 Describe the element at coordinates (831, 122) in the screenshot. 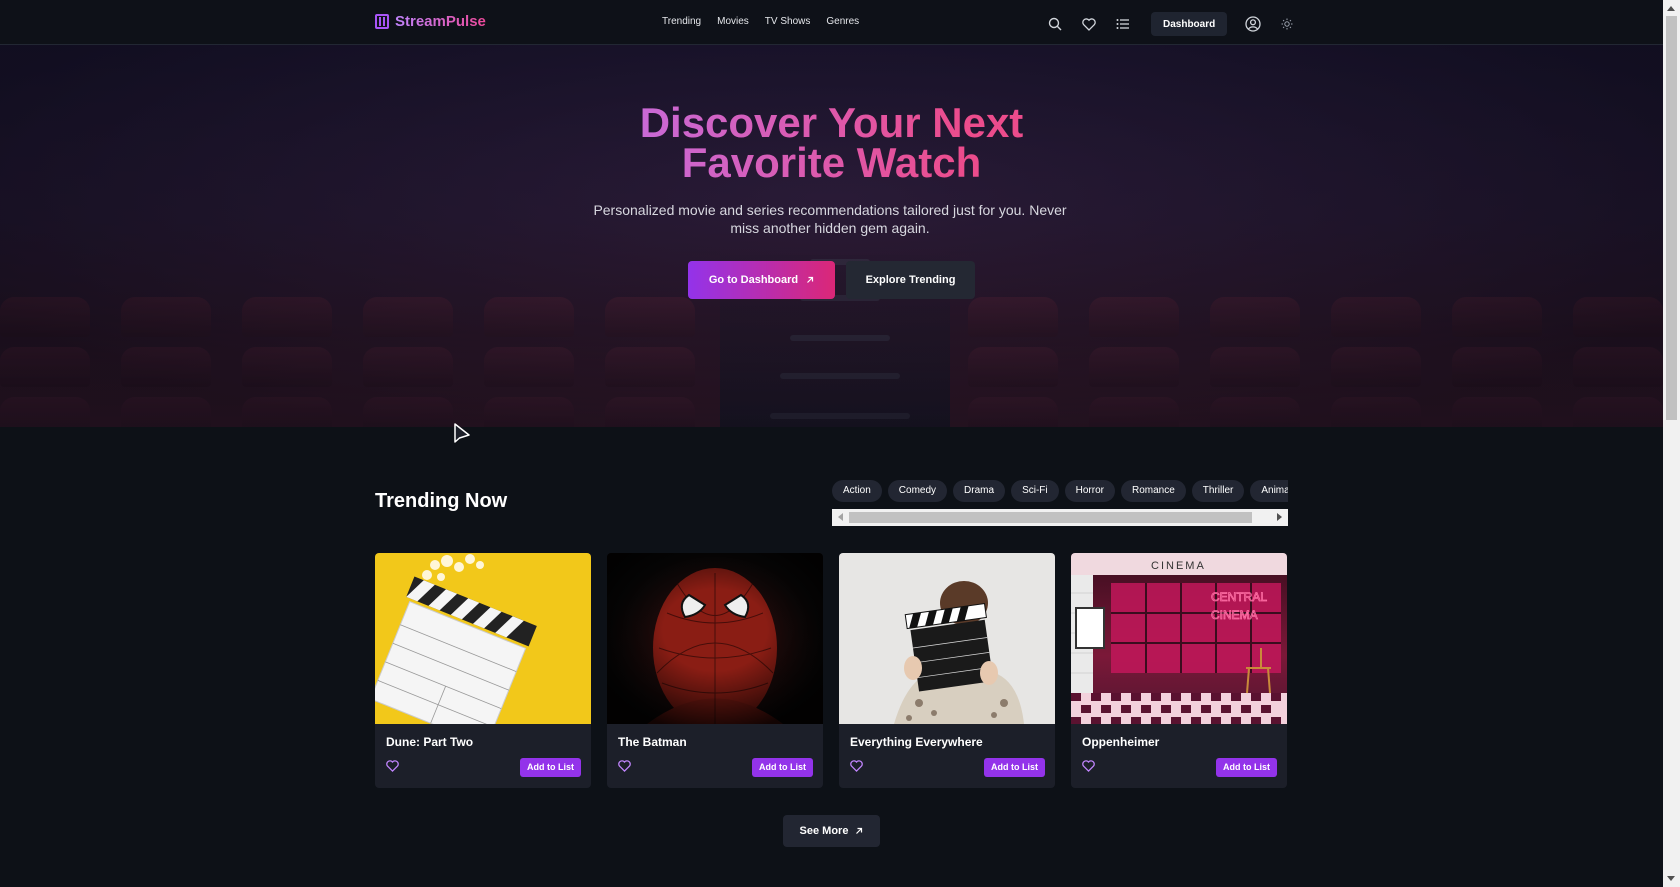

I see `hero-title-line1: Discover Your Next` at that location.